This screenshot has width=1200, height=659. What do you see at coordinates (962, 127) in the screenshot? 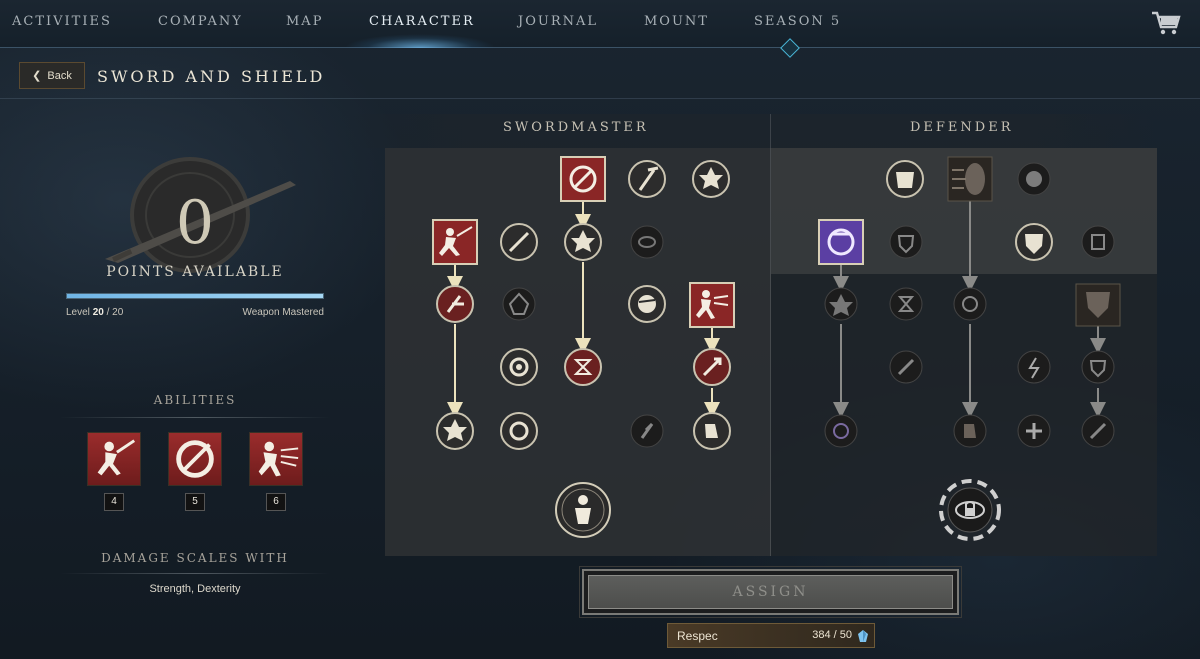
I see `defender-title: DEFENDER` at bounding box center [962, 127].